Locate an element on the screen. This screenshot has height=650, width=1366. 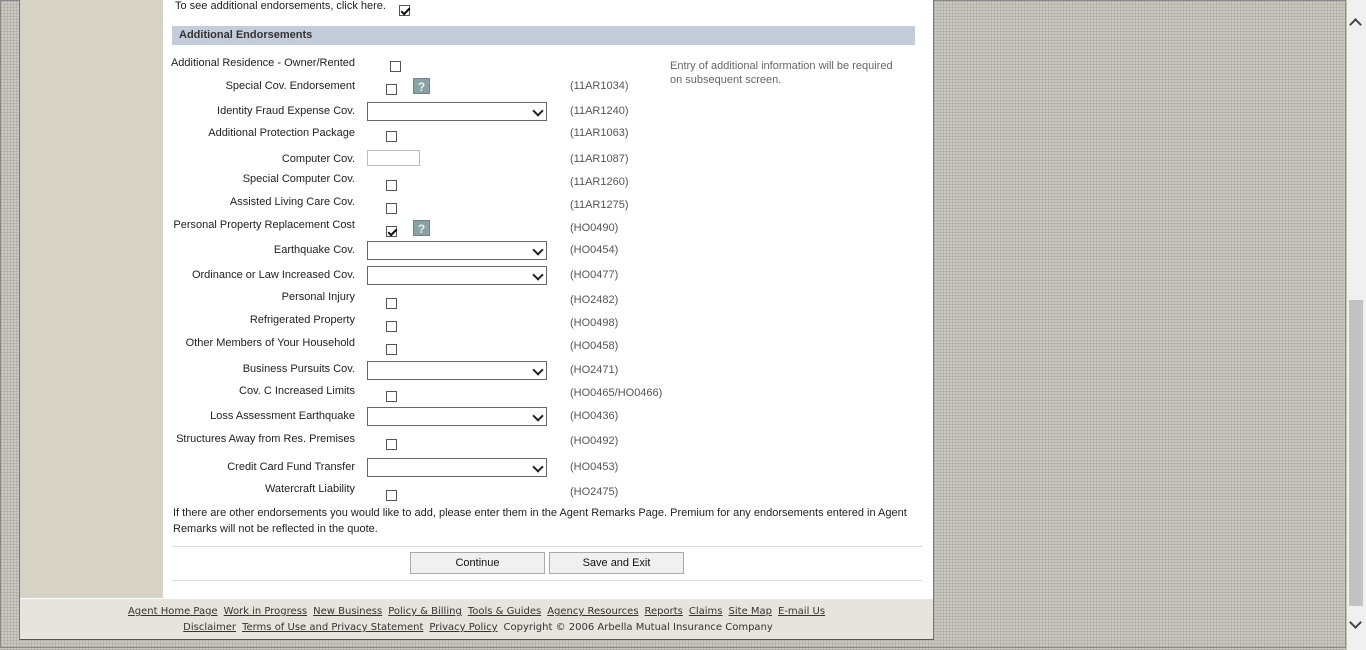
label-additional-protection-package: Additional Protection Package is located at coordinates (281, 133).